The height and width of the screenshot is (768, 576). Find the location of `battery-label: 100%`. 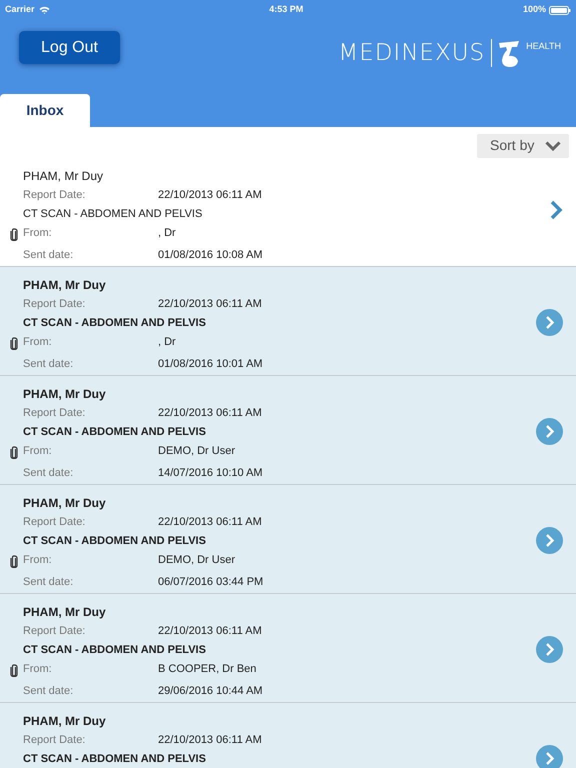

battery-label: 100% is located at coordinates (534, 9).